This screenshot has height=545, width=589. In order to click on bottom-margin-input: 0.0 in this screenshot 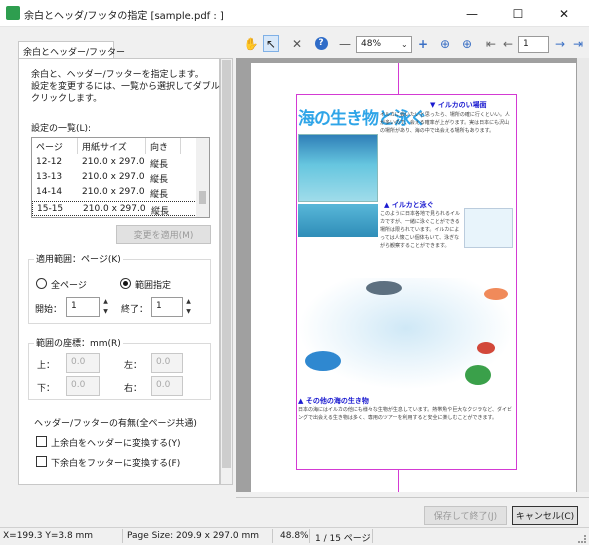, I will do `click(83, 386)`.